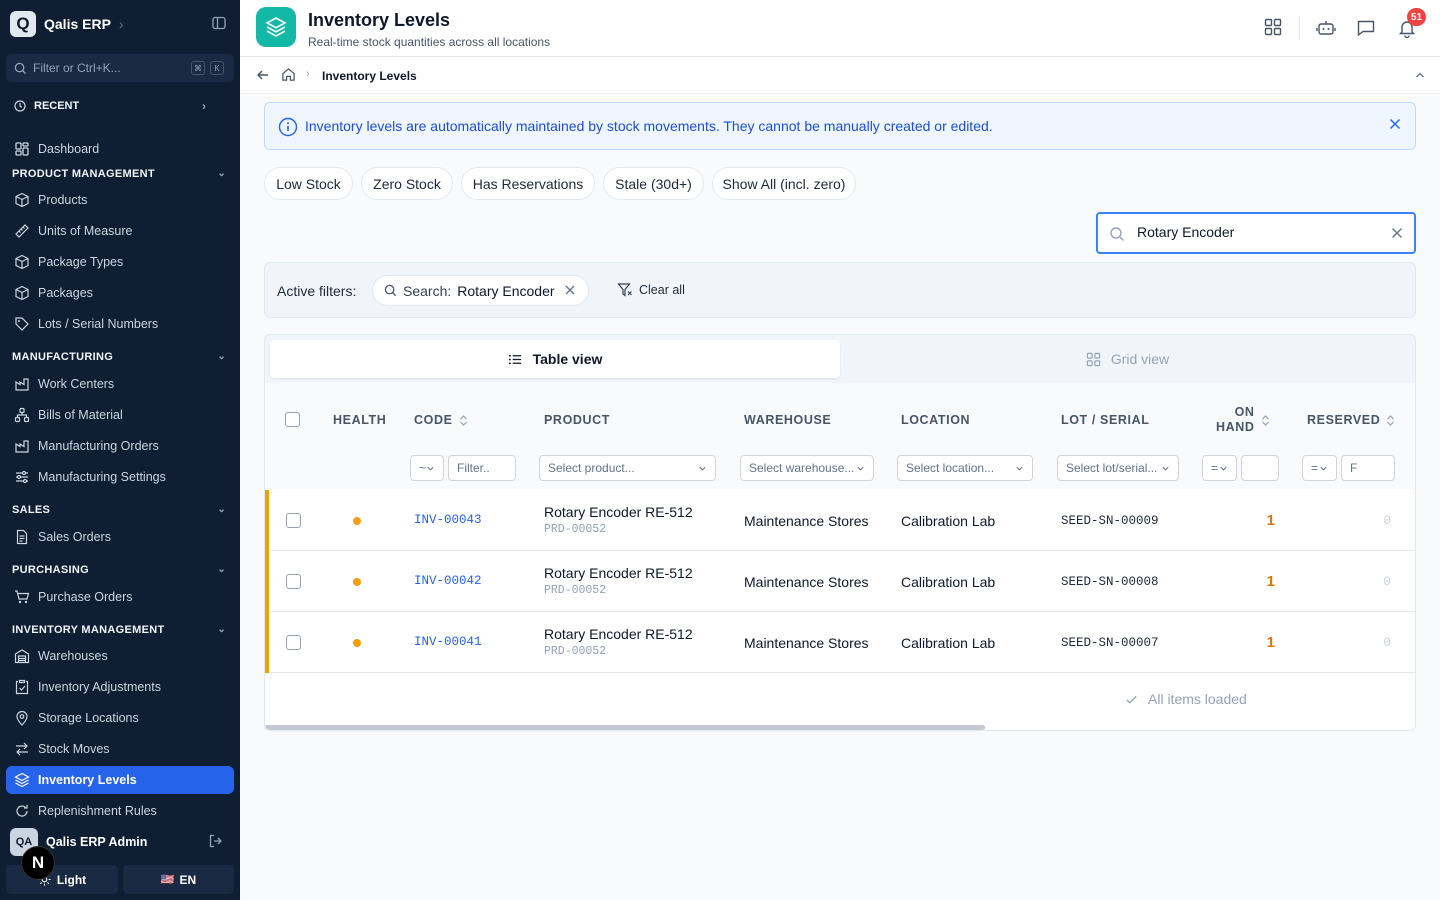  I want to click on arrows-swap-icon, so click(22, 749).